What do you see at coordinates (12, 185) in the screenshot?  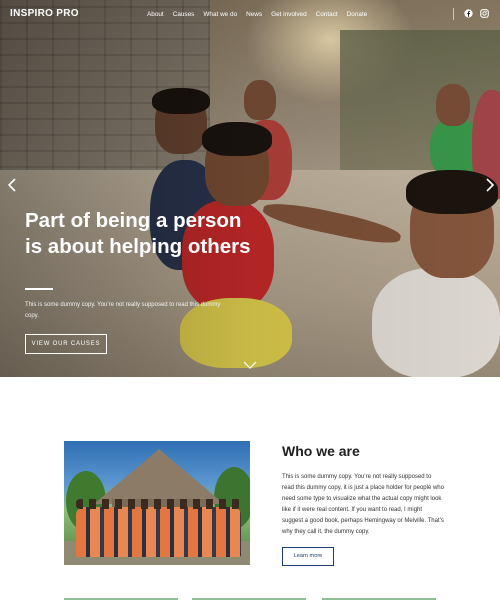 I see `chevron-left-icon` at bounding box center [12, 185].